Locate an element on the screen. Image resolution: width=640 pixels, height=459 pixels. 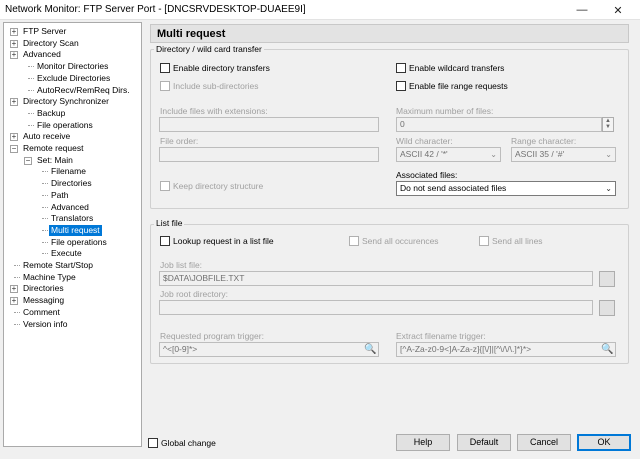
tree-item: Machine Type is located at coordinates (72, 277).